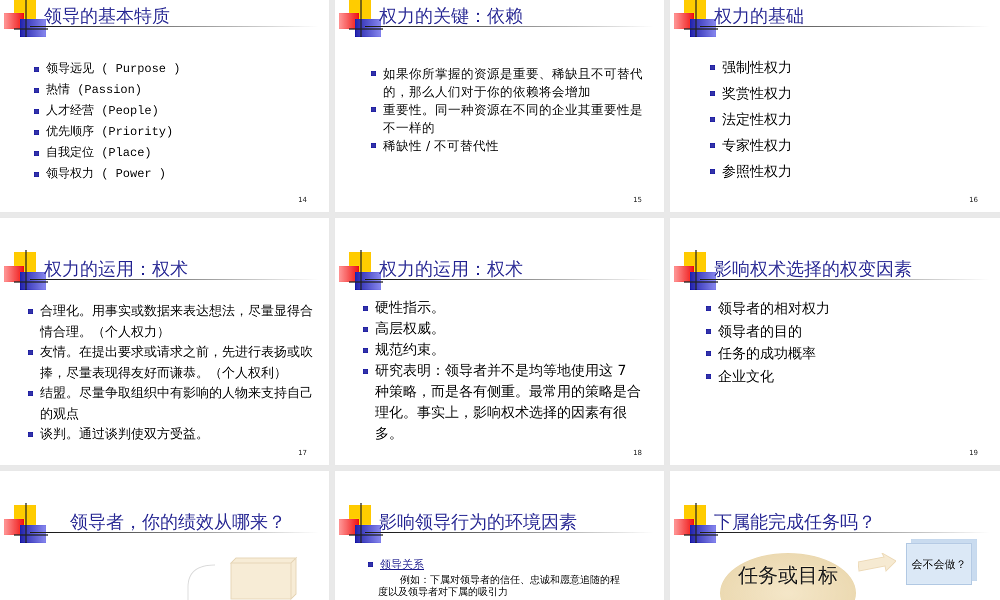  I want to click on box-text: 会不会做？, so click(939, 564).